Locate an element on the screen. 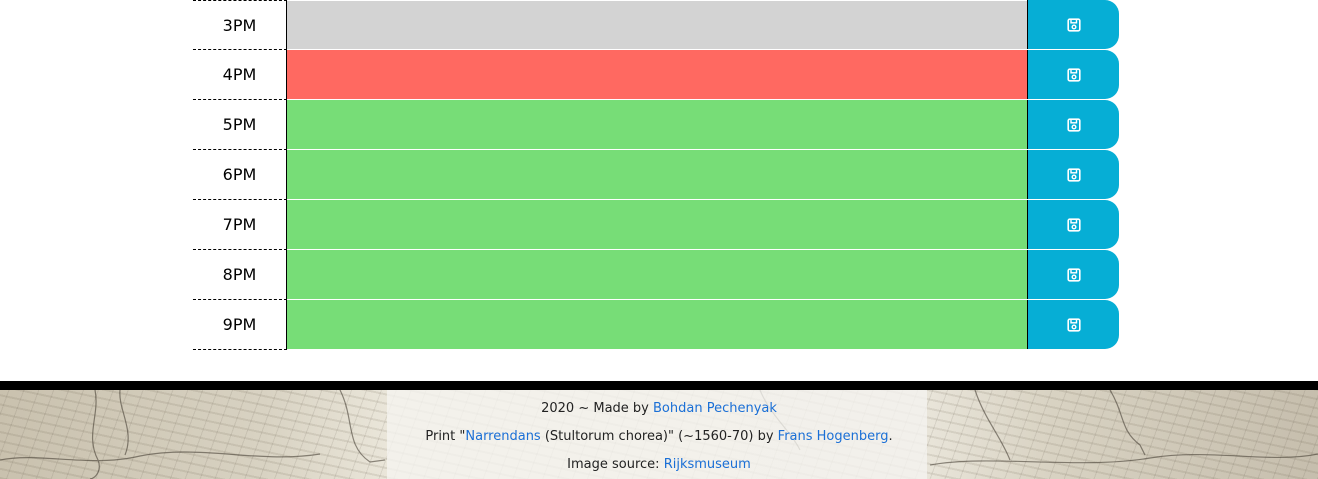 This screenshot has width=1318, height=479. credits-text: Print " is located at coordinates (445, 436).